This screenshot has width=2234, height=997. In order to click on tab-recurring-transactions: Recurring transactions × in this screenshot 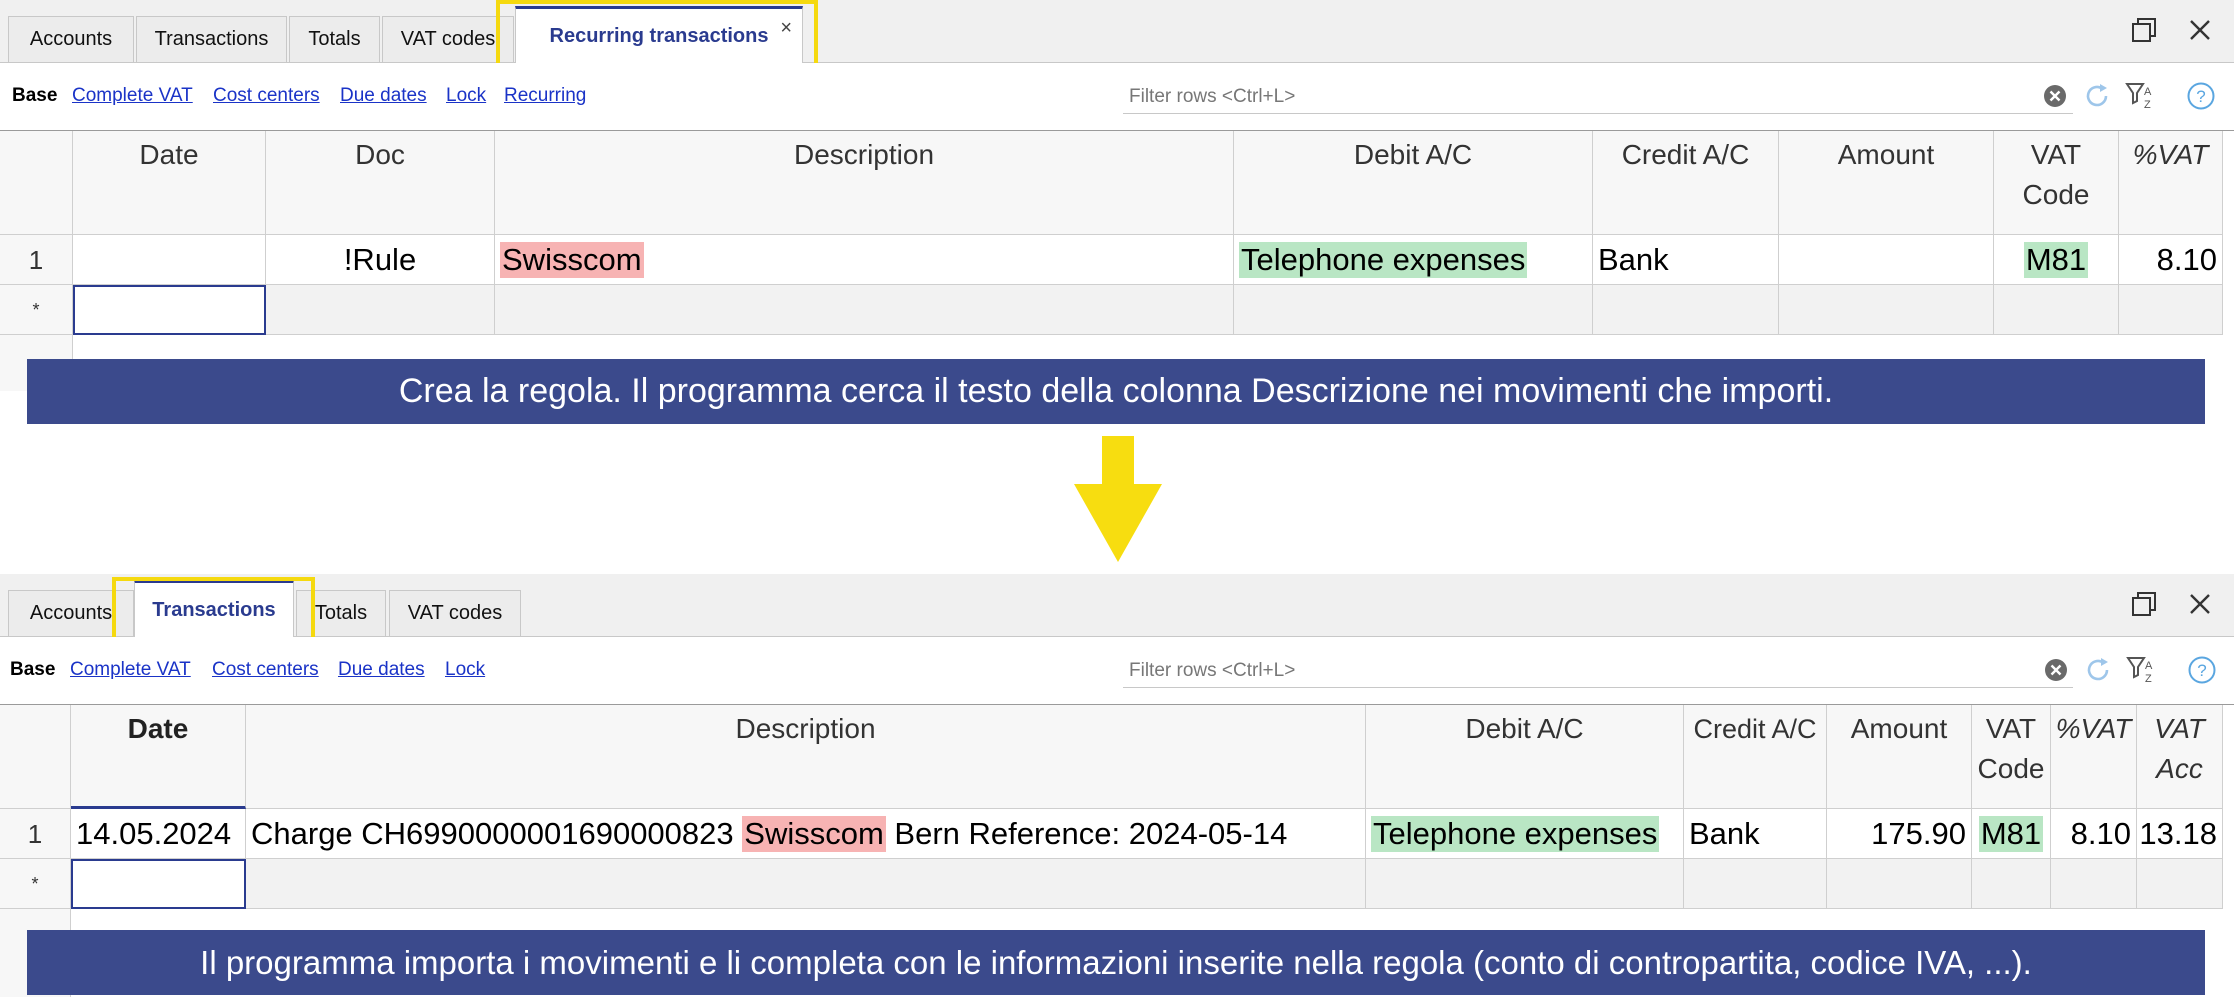, I will do `click(659, 34)`.